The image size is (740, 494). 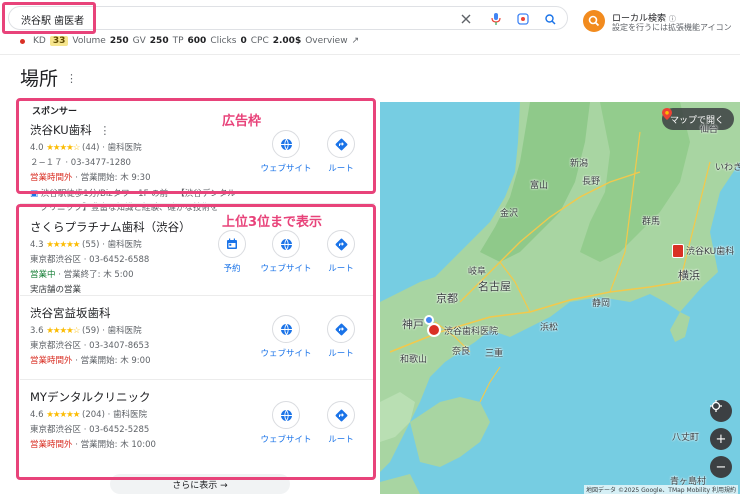 I want to click on my-location-button, so click(x=721, y=411).